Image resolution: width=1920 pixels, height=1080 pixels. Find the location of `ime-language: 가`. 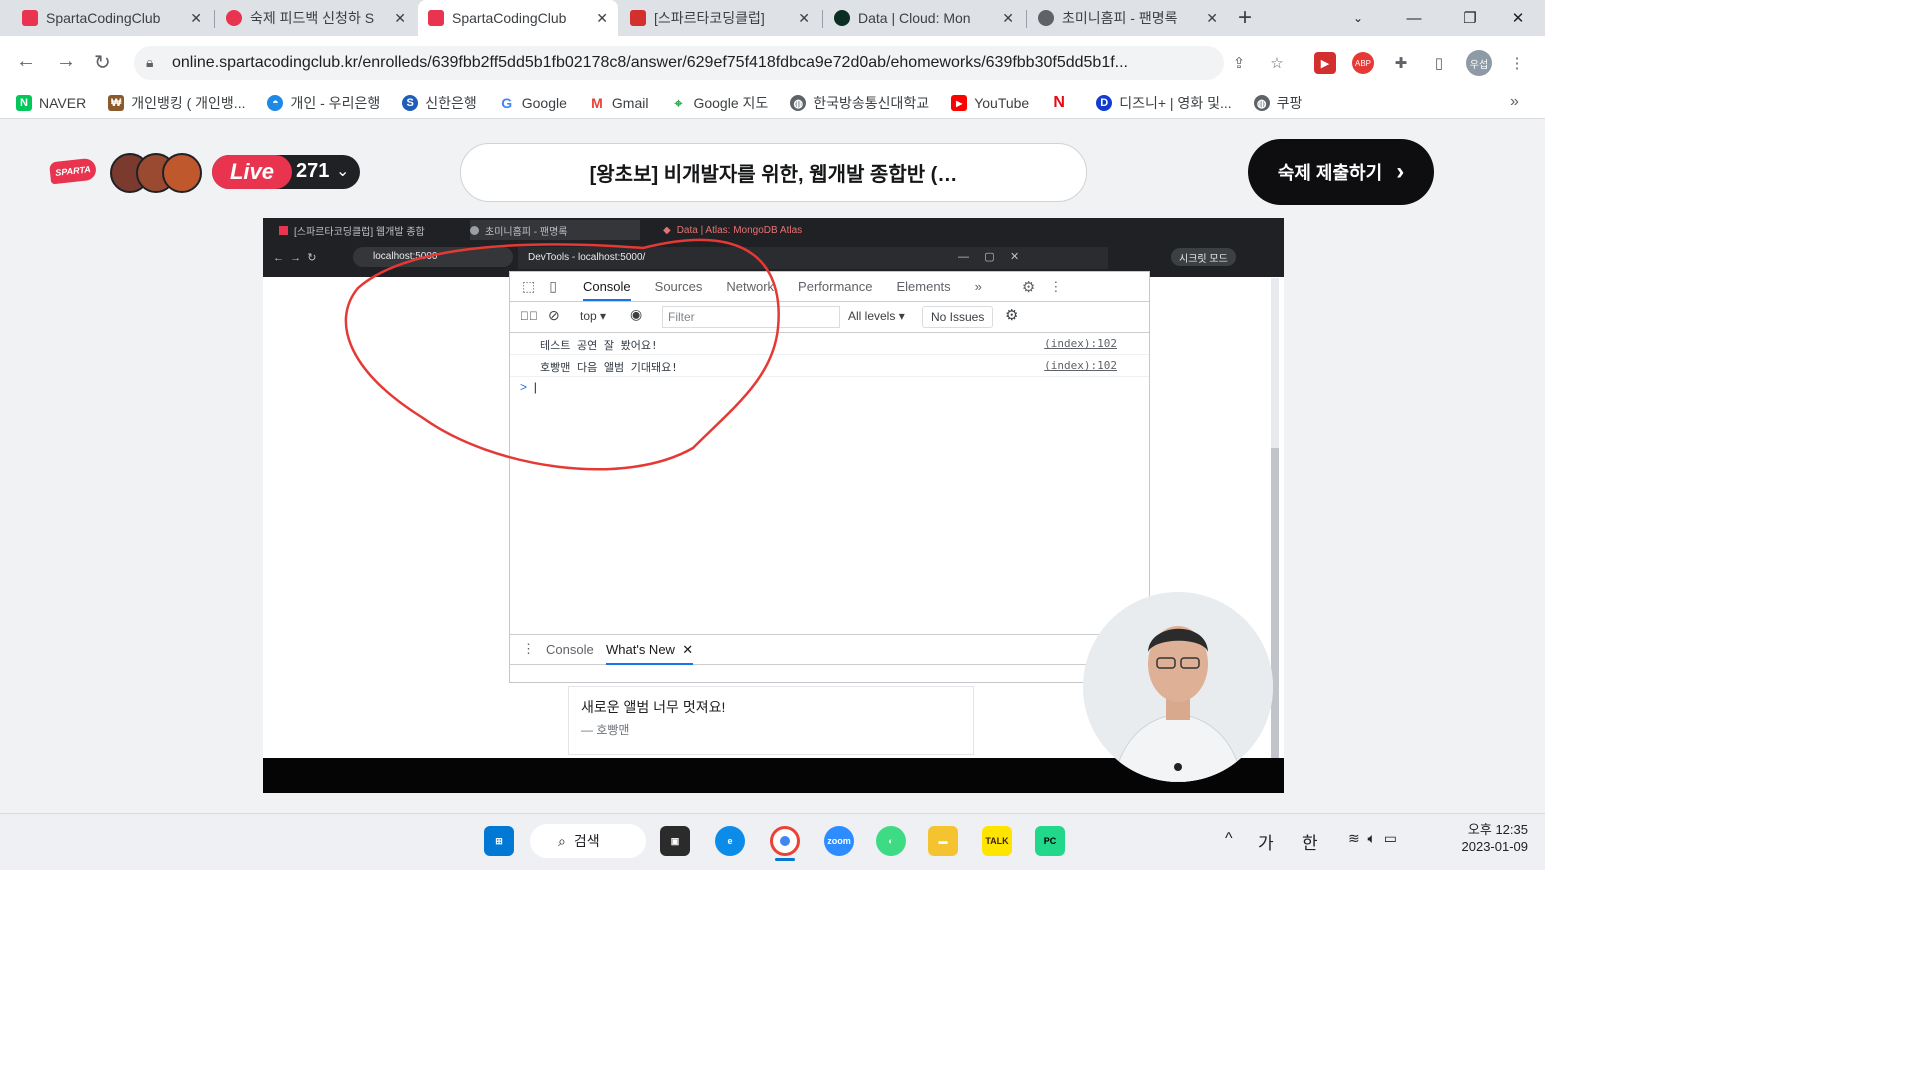

ime-language: 가 is located at coordinates (1266, 841).